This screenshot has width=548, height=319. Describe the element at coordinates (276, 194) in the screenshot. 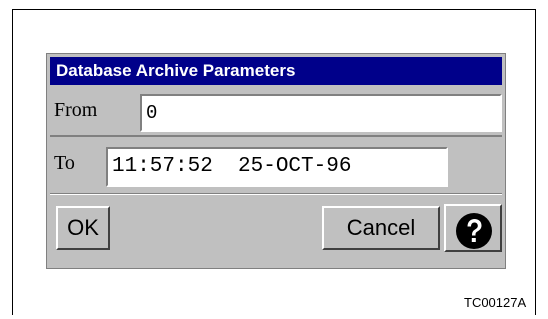

I see `button-separator` at that location.